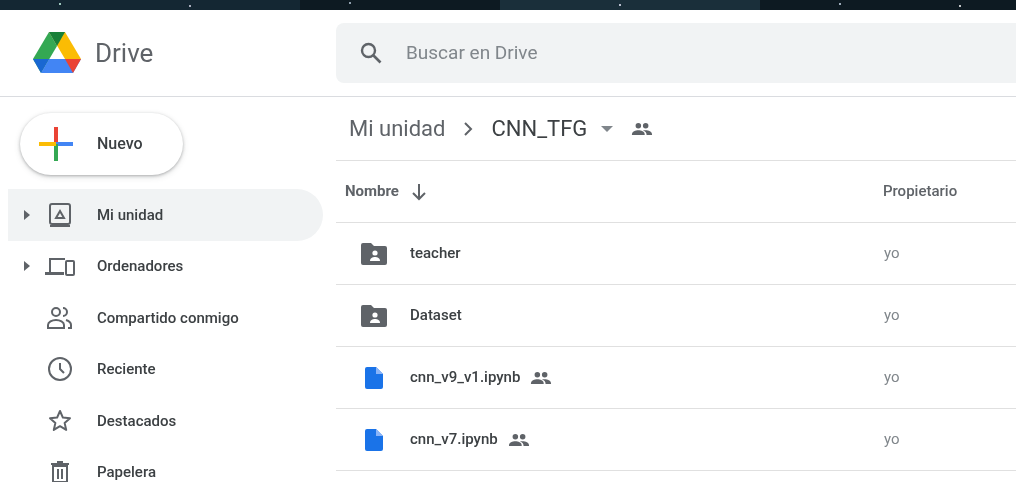 The image size is (1016, 482). I want to click on file-row: Dataset yo, so click(676, 316).